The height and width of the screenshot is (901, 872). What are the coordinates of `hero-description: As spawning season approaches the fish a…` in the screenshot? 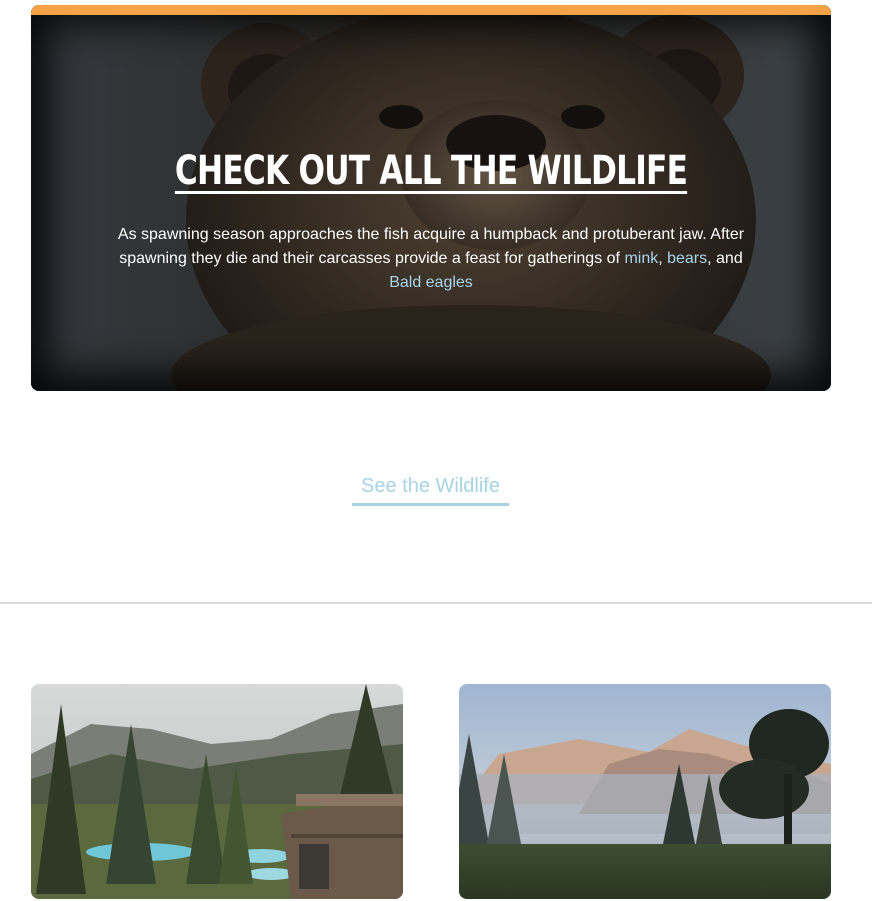 It's located at (431, 259).